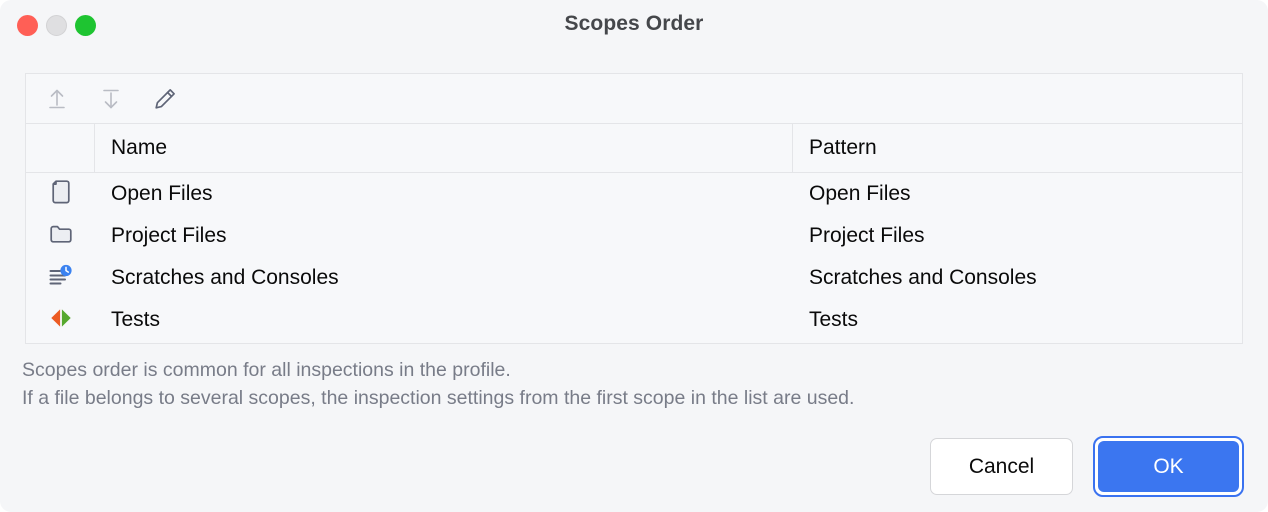 This screenshot has height=512, width=1268. I want to click on row-name: Tests, so click(136, 319).